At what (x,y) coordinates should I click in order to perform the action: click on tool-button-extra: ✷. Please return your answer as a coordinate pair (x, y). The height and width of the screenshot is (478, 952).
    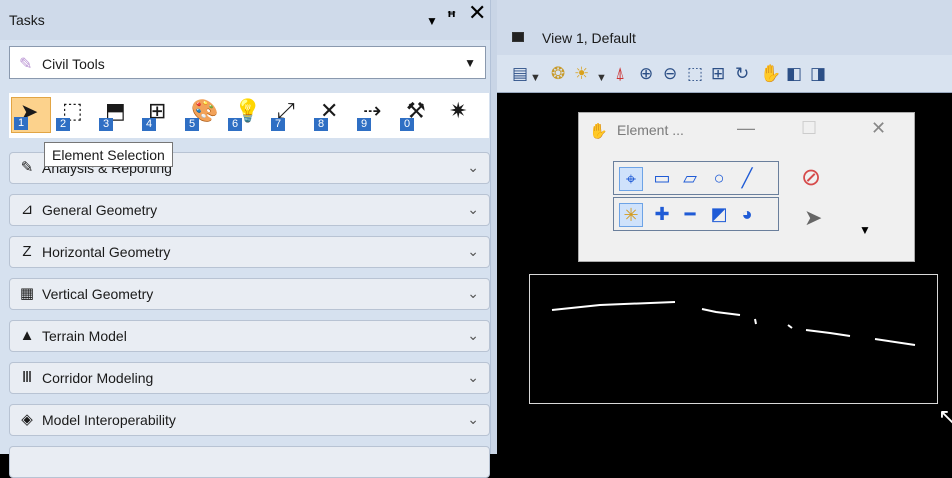
    Looking at the image, I should click on (461, 115).